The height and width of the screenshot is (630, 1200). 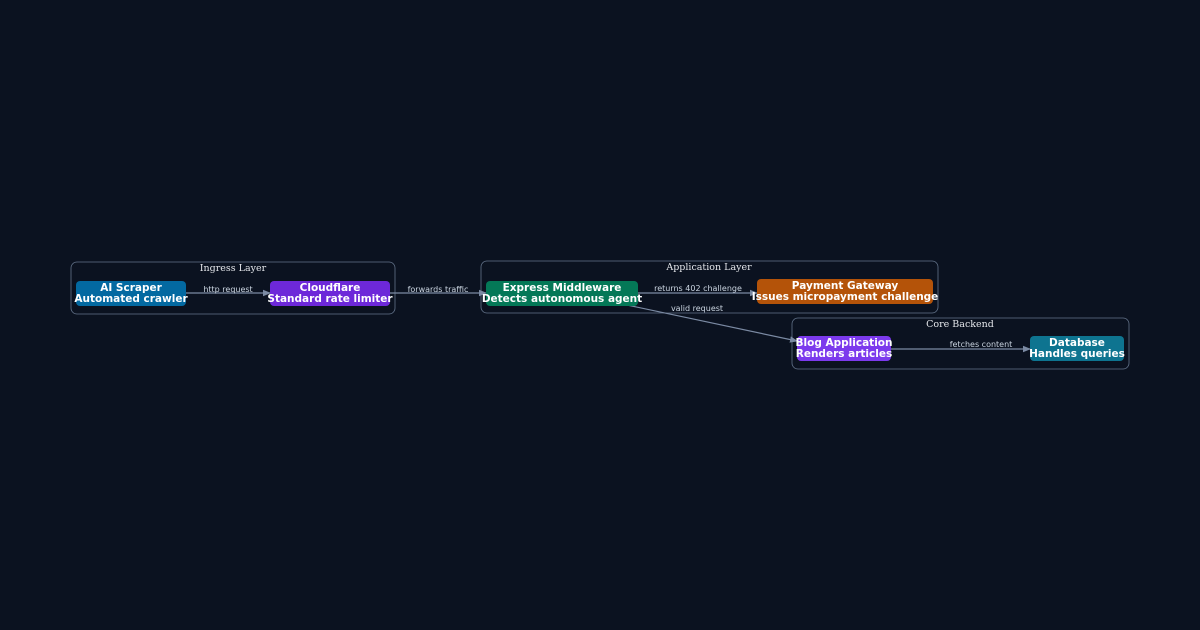 I want to click on edge-express-to-payment: returns 402 challenge, so click(x=698, y=290).